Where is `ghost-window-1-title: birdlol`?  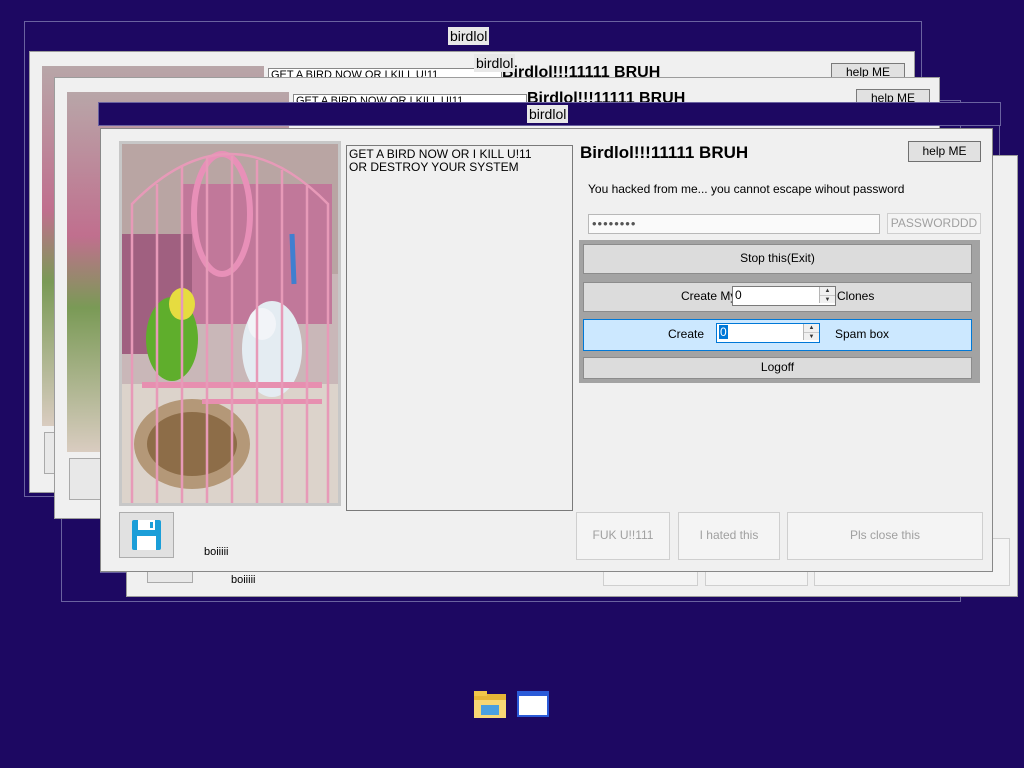
ghost-window-1-title: birdlol is located at coordinates (469, 36).